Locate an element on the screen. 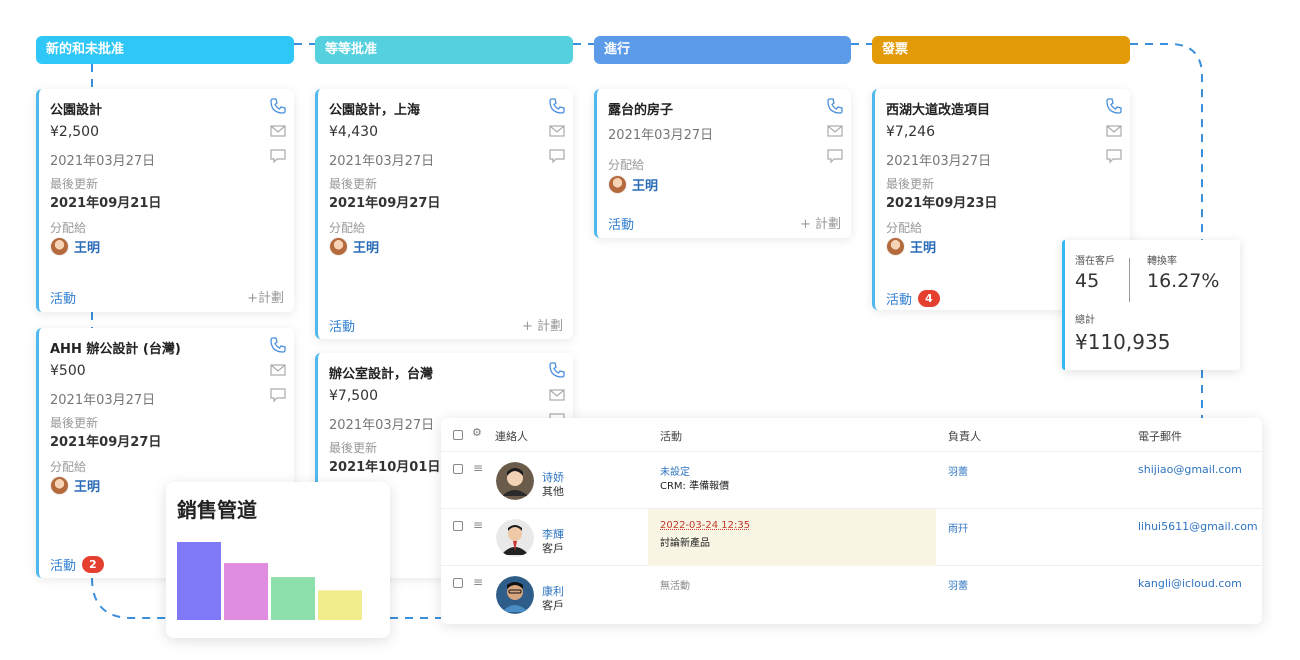 Image resolution: width=1300 pixels, height=660 pixels. table-header: ⚙ 連絡人 活動 負責人 電子郵件 is located at coordinates (851, 435).